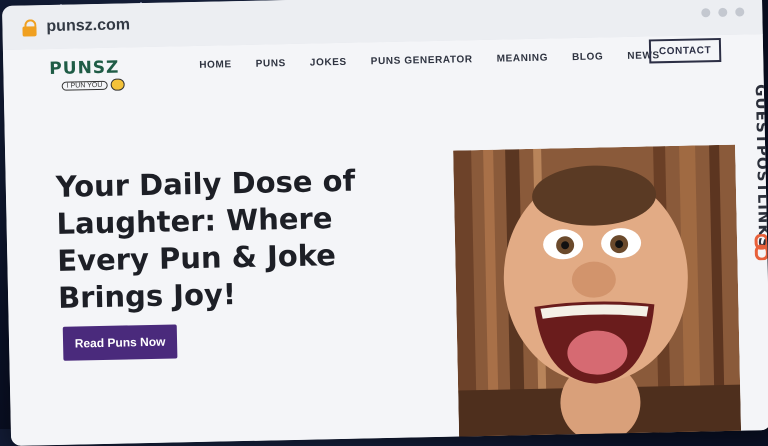 This screenshot has height=446, width=768. What do you see at coordinates (749, 184) in the screenshot?
I see `guestpostlinks-watermark: GUESTPOSTLINKS` at bounding box center [749, 184].